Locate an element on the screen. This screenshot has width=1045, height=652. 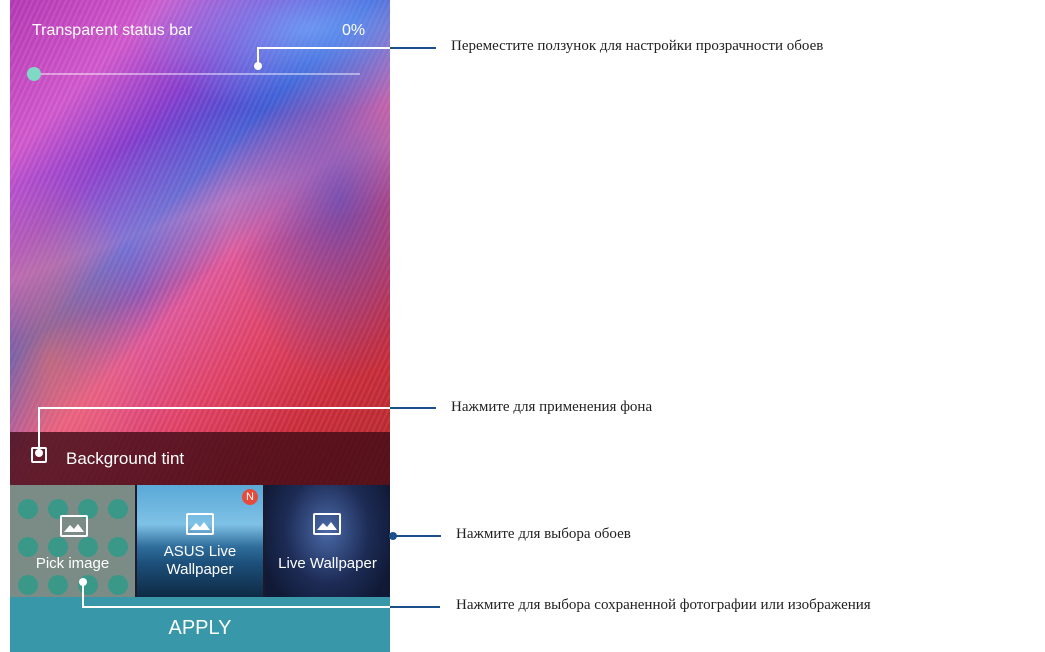
live-wallpaper-label: Live Wallpaper is located at coordinates (327, 563).